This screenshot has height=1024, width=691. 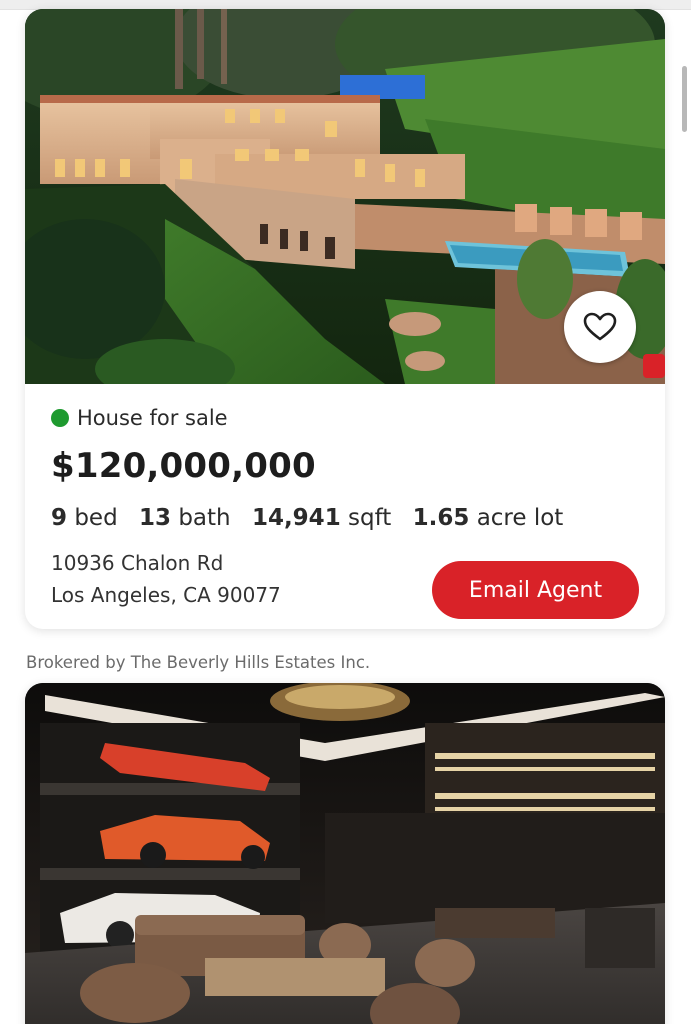 What do you see at coordinates (137, 563) in the screenshot?
I see `address-street: 10936 Chalon Rd` at bounding box center [137, 563].